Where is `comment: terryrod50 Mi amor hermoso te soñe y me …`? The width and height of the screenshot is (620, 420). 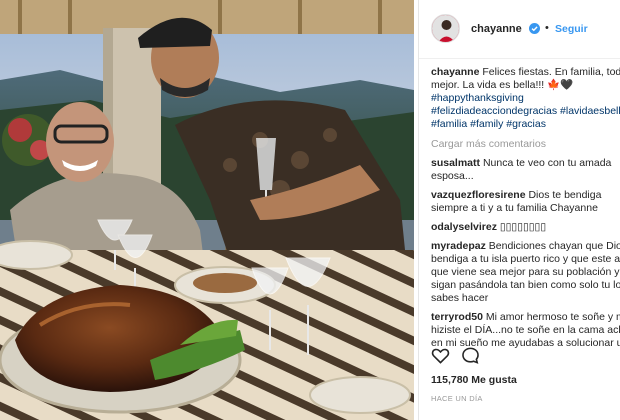 comment: terryrod50 Mi amor hermoso te soñe y me … is located at coordinates (525, 330).